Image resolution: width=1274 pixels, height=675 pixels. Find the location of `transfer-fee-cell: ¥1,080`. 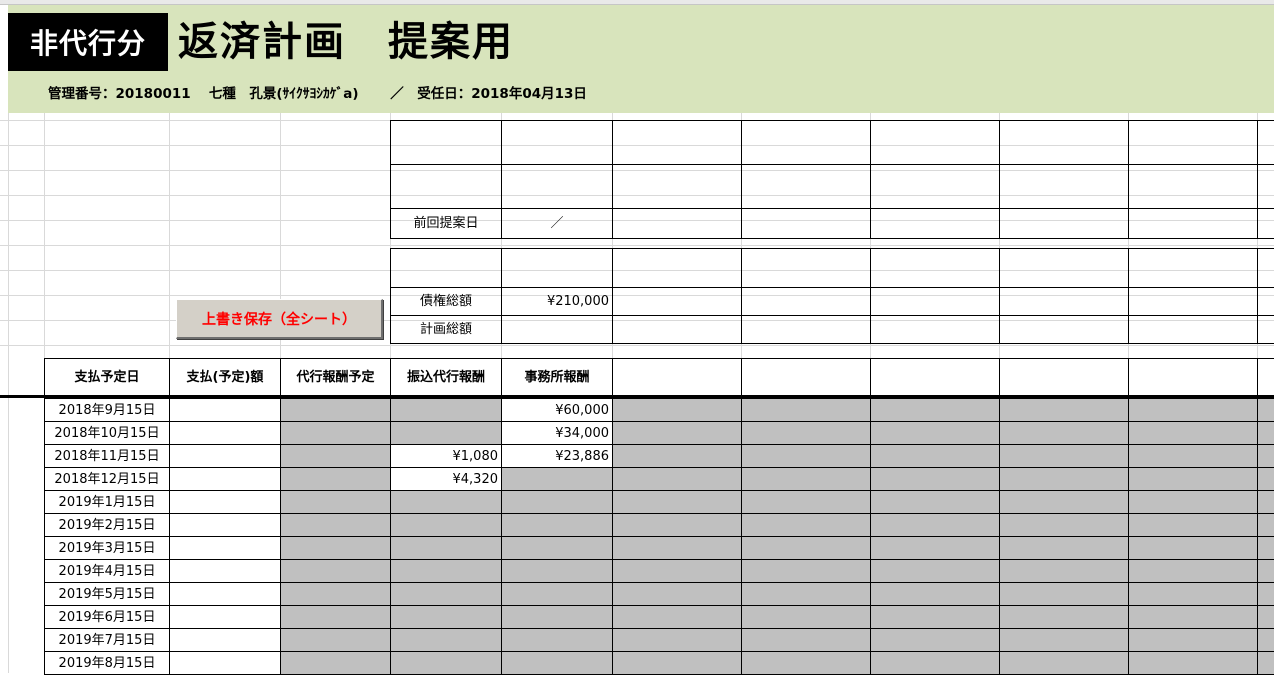

transfer-fee-cell: ¥1,080 is located at coordinates (446, 456).